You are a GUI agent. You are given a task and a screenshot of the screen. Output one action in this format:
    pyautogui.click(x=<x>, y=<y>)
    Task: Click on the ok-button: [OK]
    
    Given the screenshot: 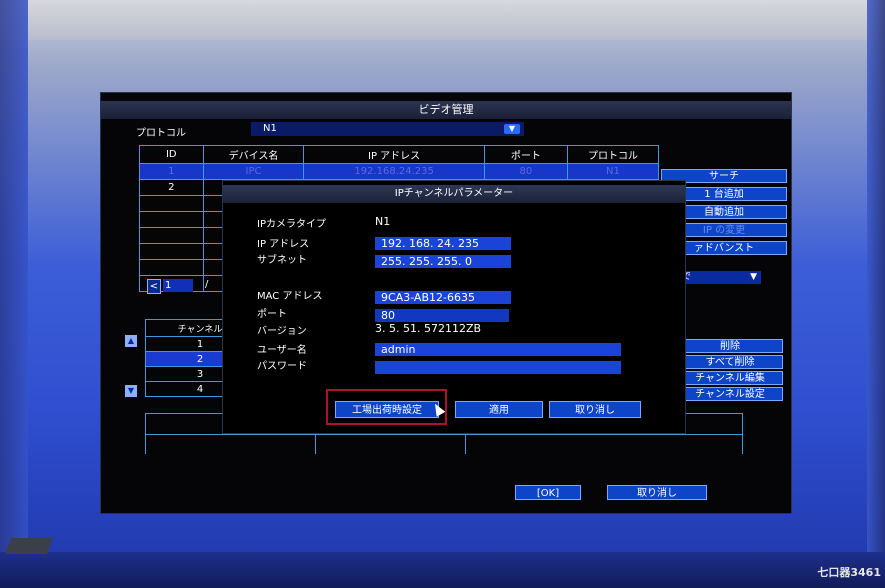 What is the action you would take?
    pyautogui.click(x=548, y=492)
    